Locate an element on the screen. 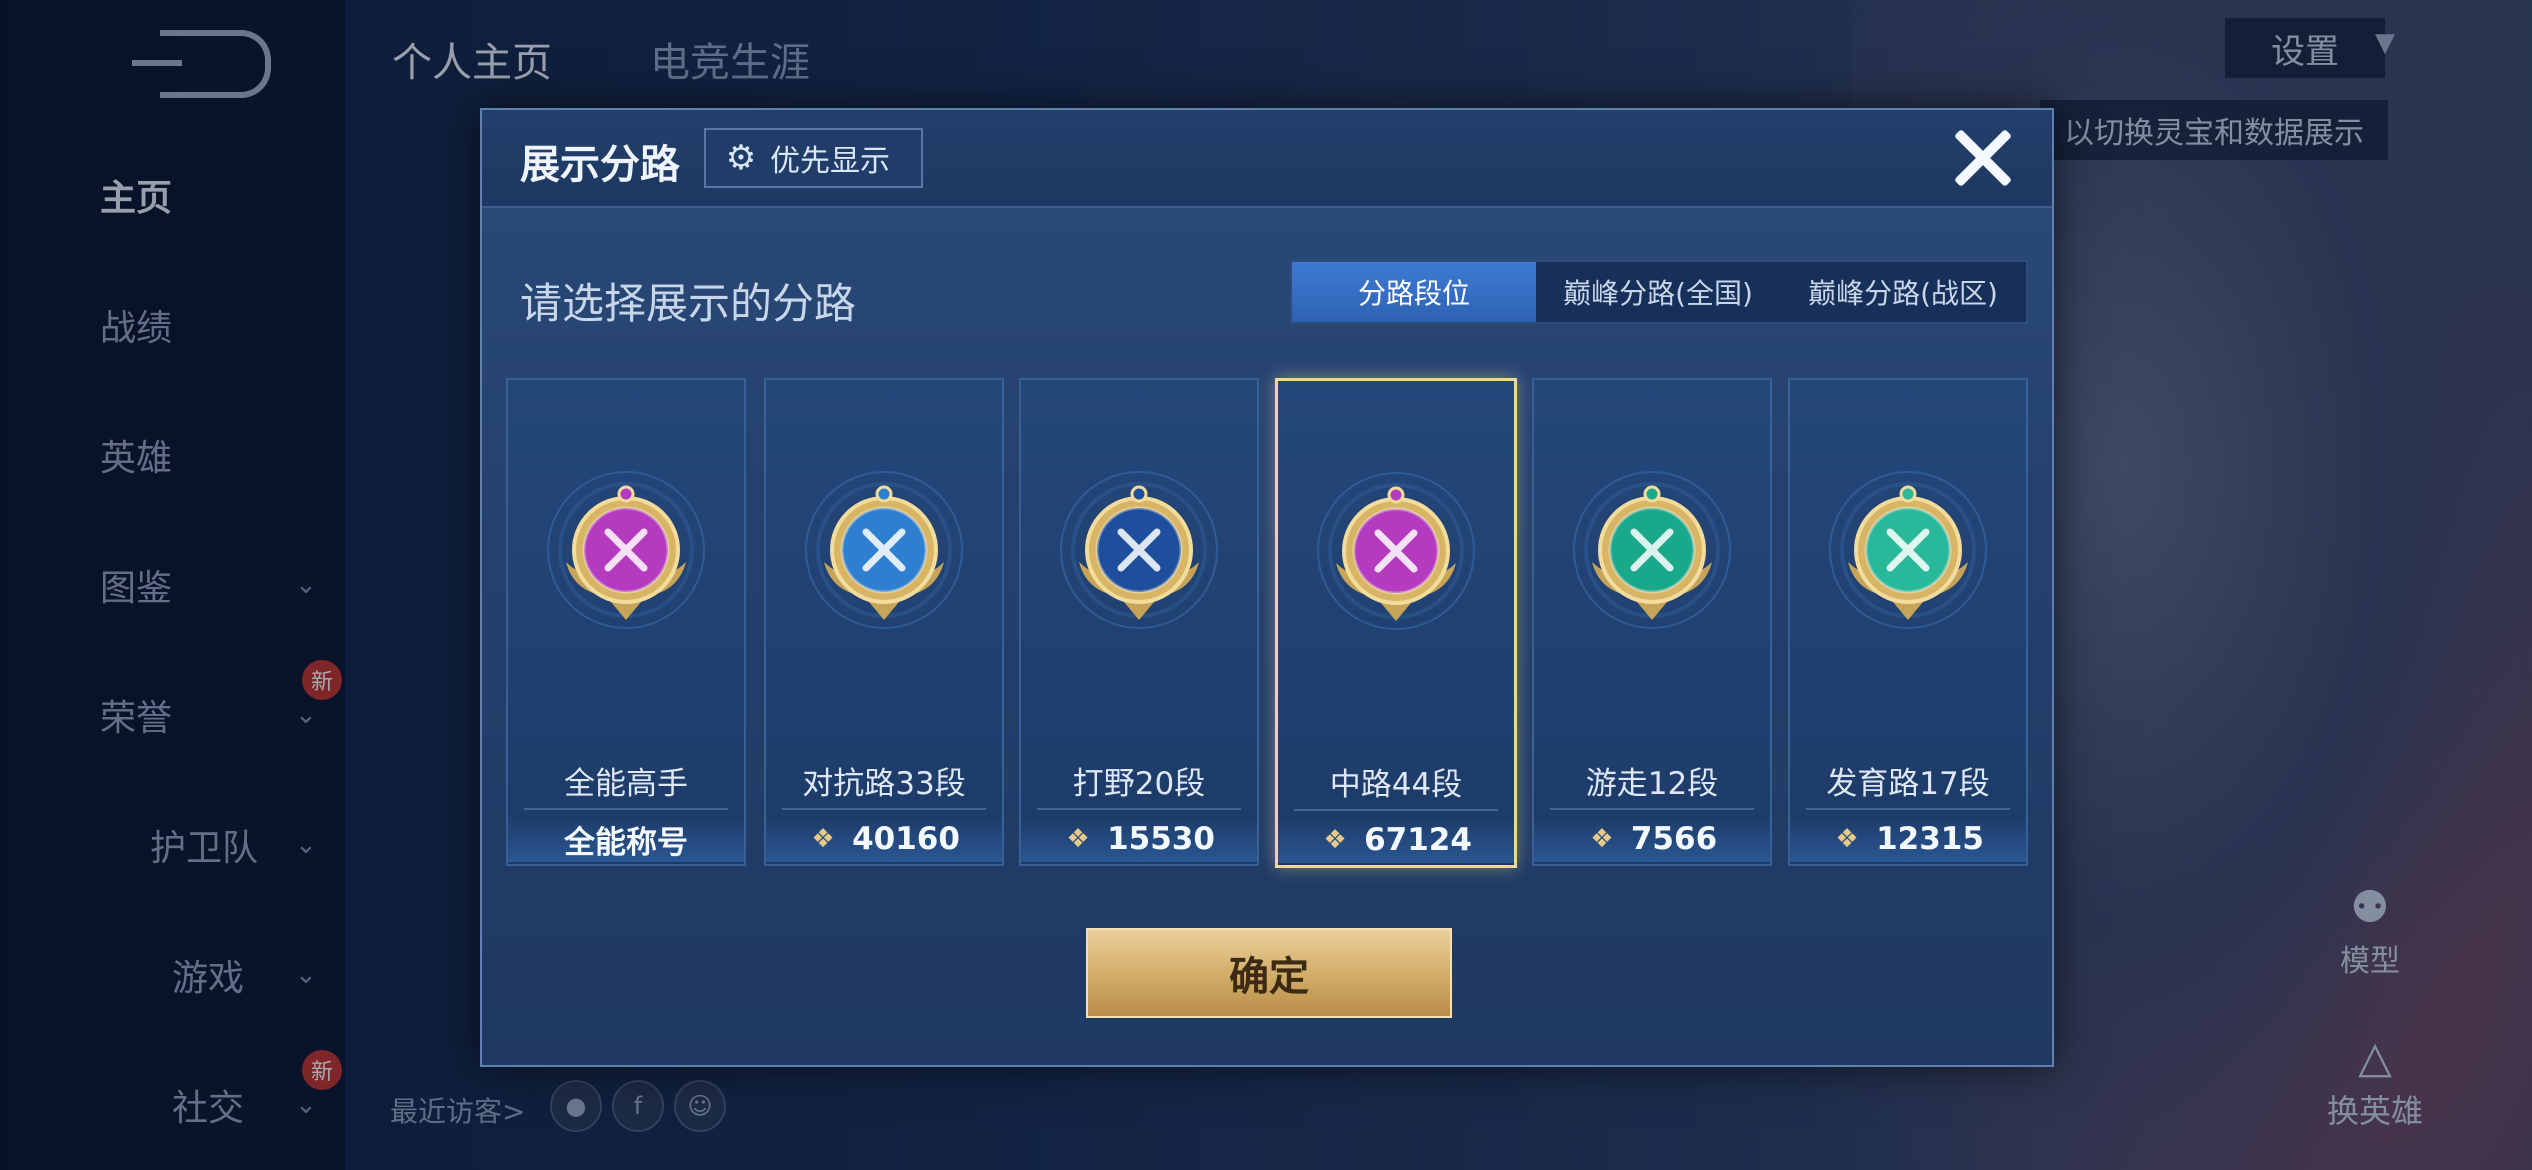 The image size is (2532, 1170). dialog-prompt: 请选择展示的分路 is located at coordinates (688, 303).